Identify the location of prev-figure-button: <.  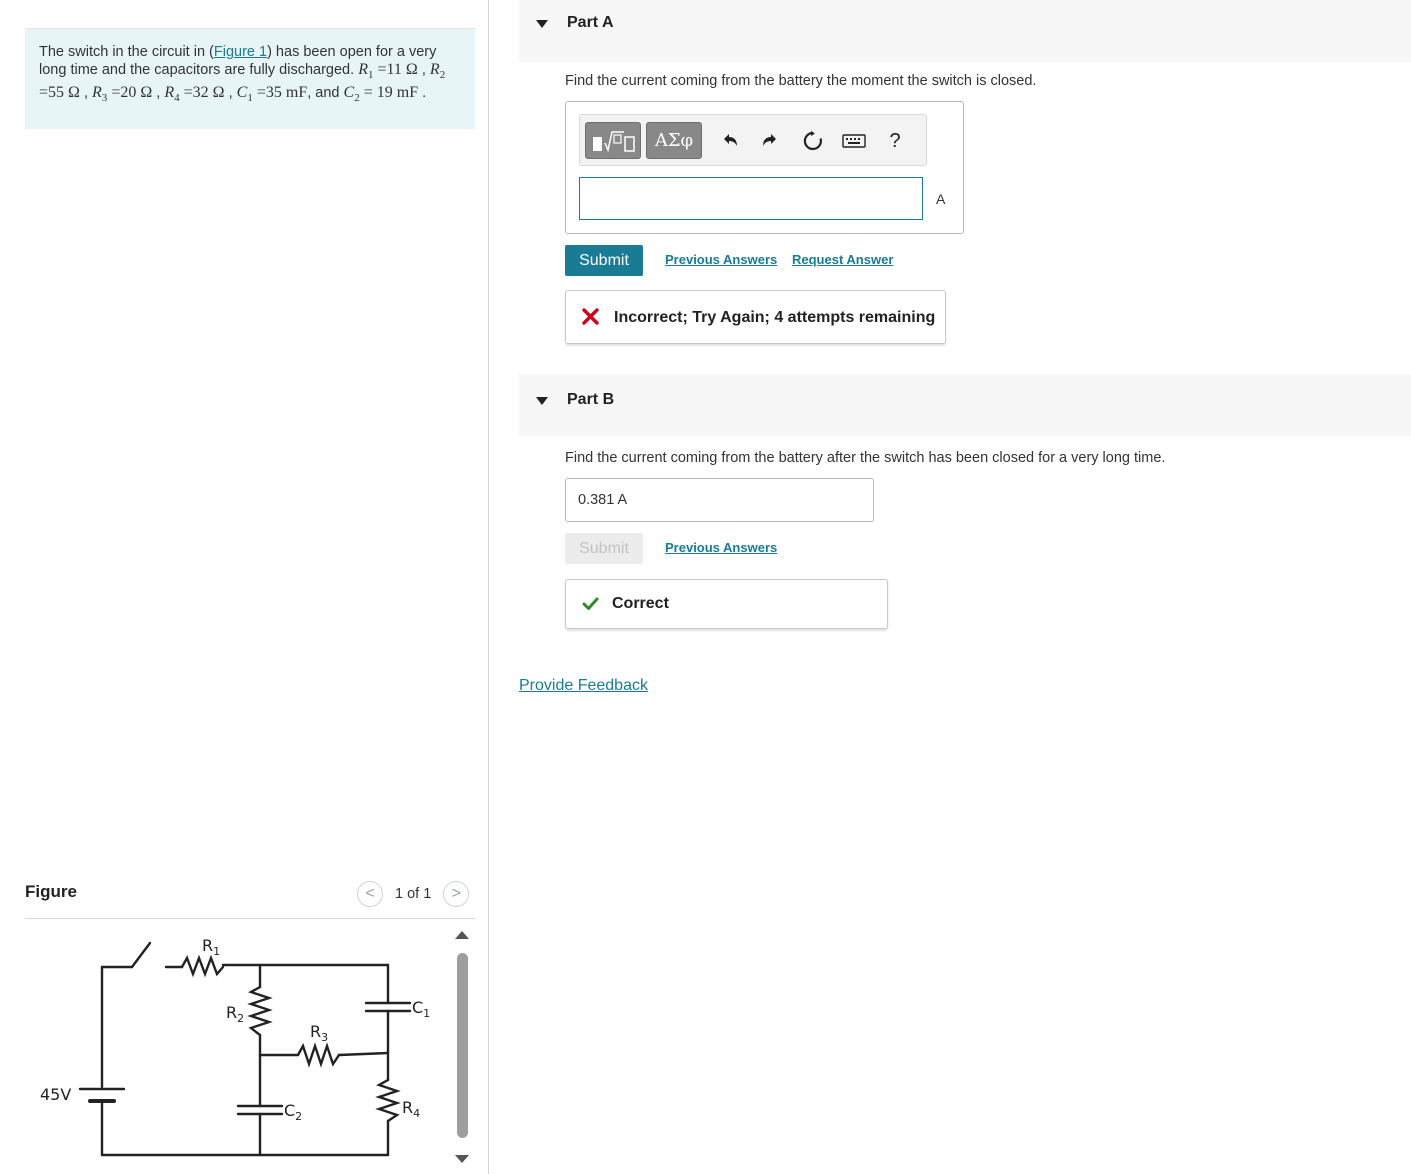
(370, 894).